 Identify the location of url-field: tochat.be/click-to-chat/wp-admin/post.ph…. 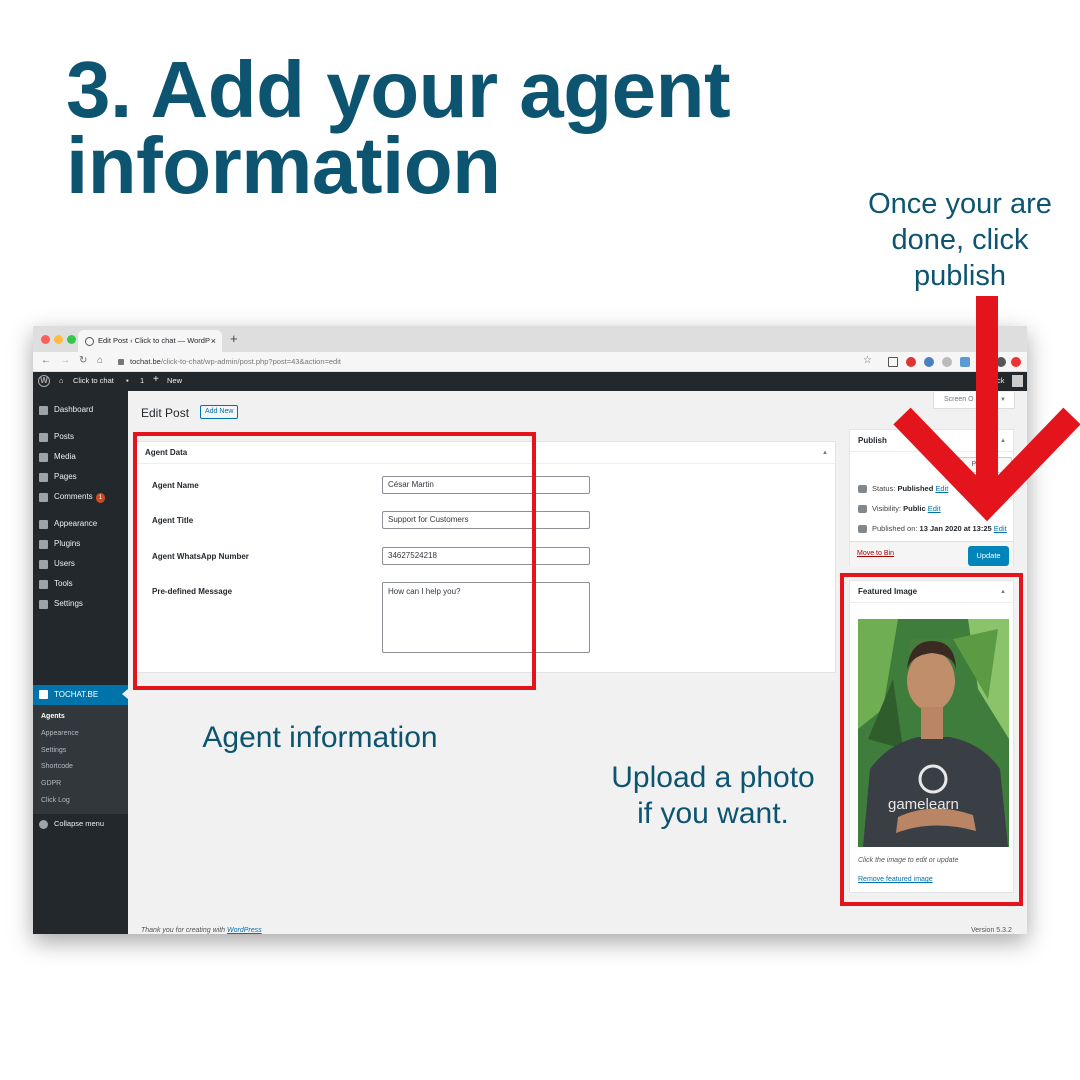
(498, 362).